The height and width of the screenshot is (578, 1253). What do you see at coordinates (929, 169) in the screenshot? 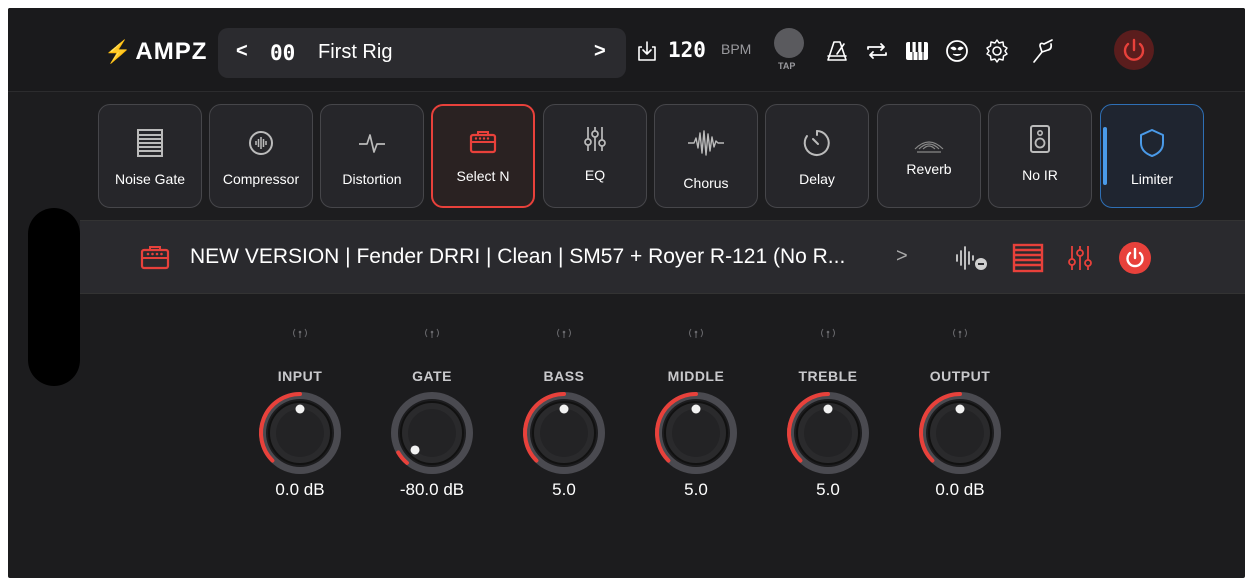
I see `fx-label: Reverb` at bounding box center [929, 169].